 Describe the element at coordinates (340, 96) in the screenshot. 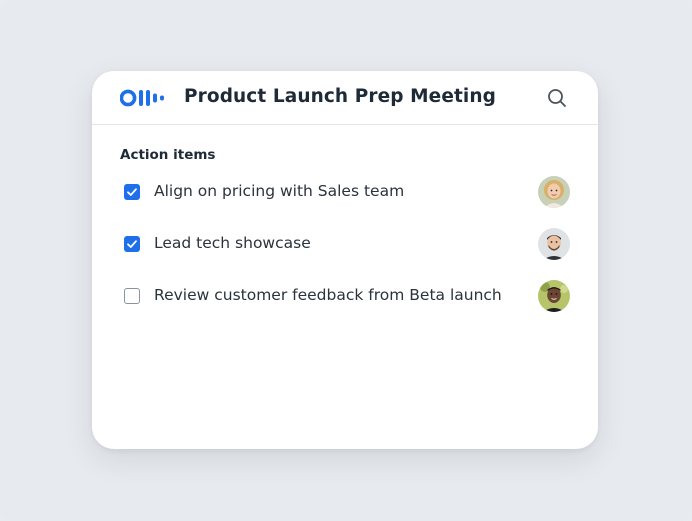

I see `meeting-title: Product Launch Prep Meeting` at that location.